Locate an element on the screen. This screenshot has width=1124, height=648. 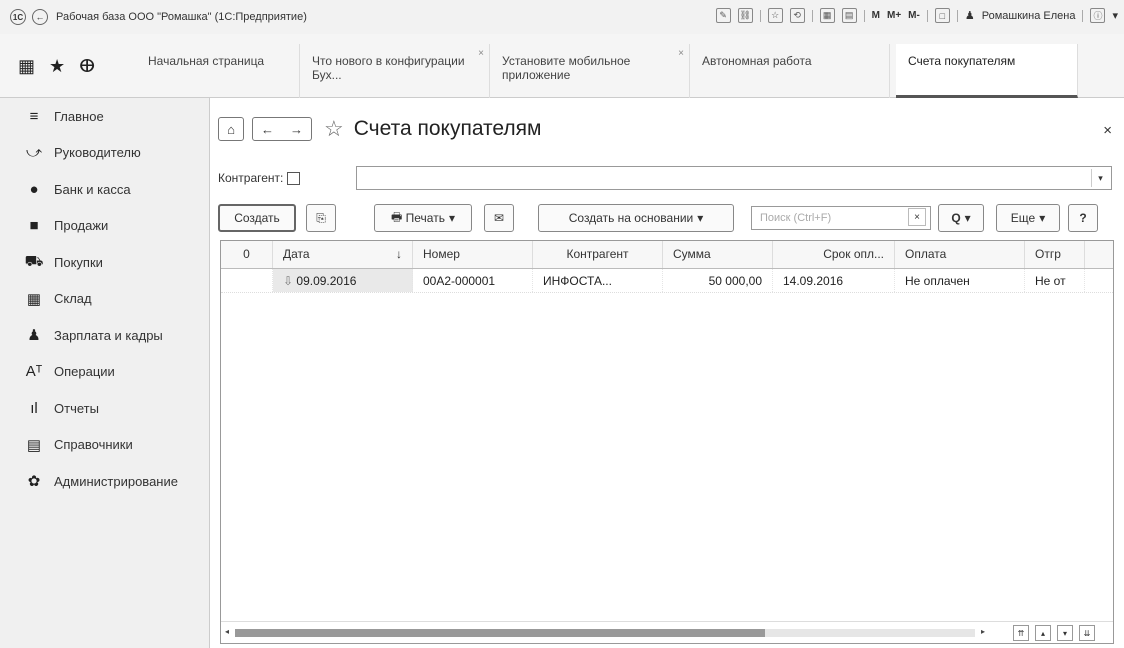
memory-m-button: M is located at coordinates (876, 15).